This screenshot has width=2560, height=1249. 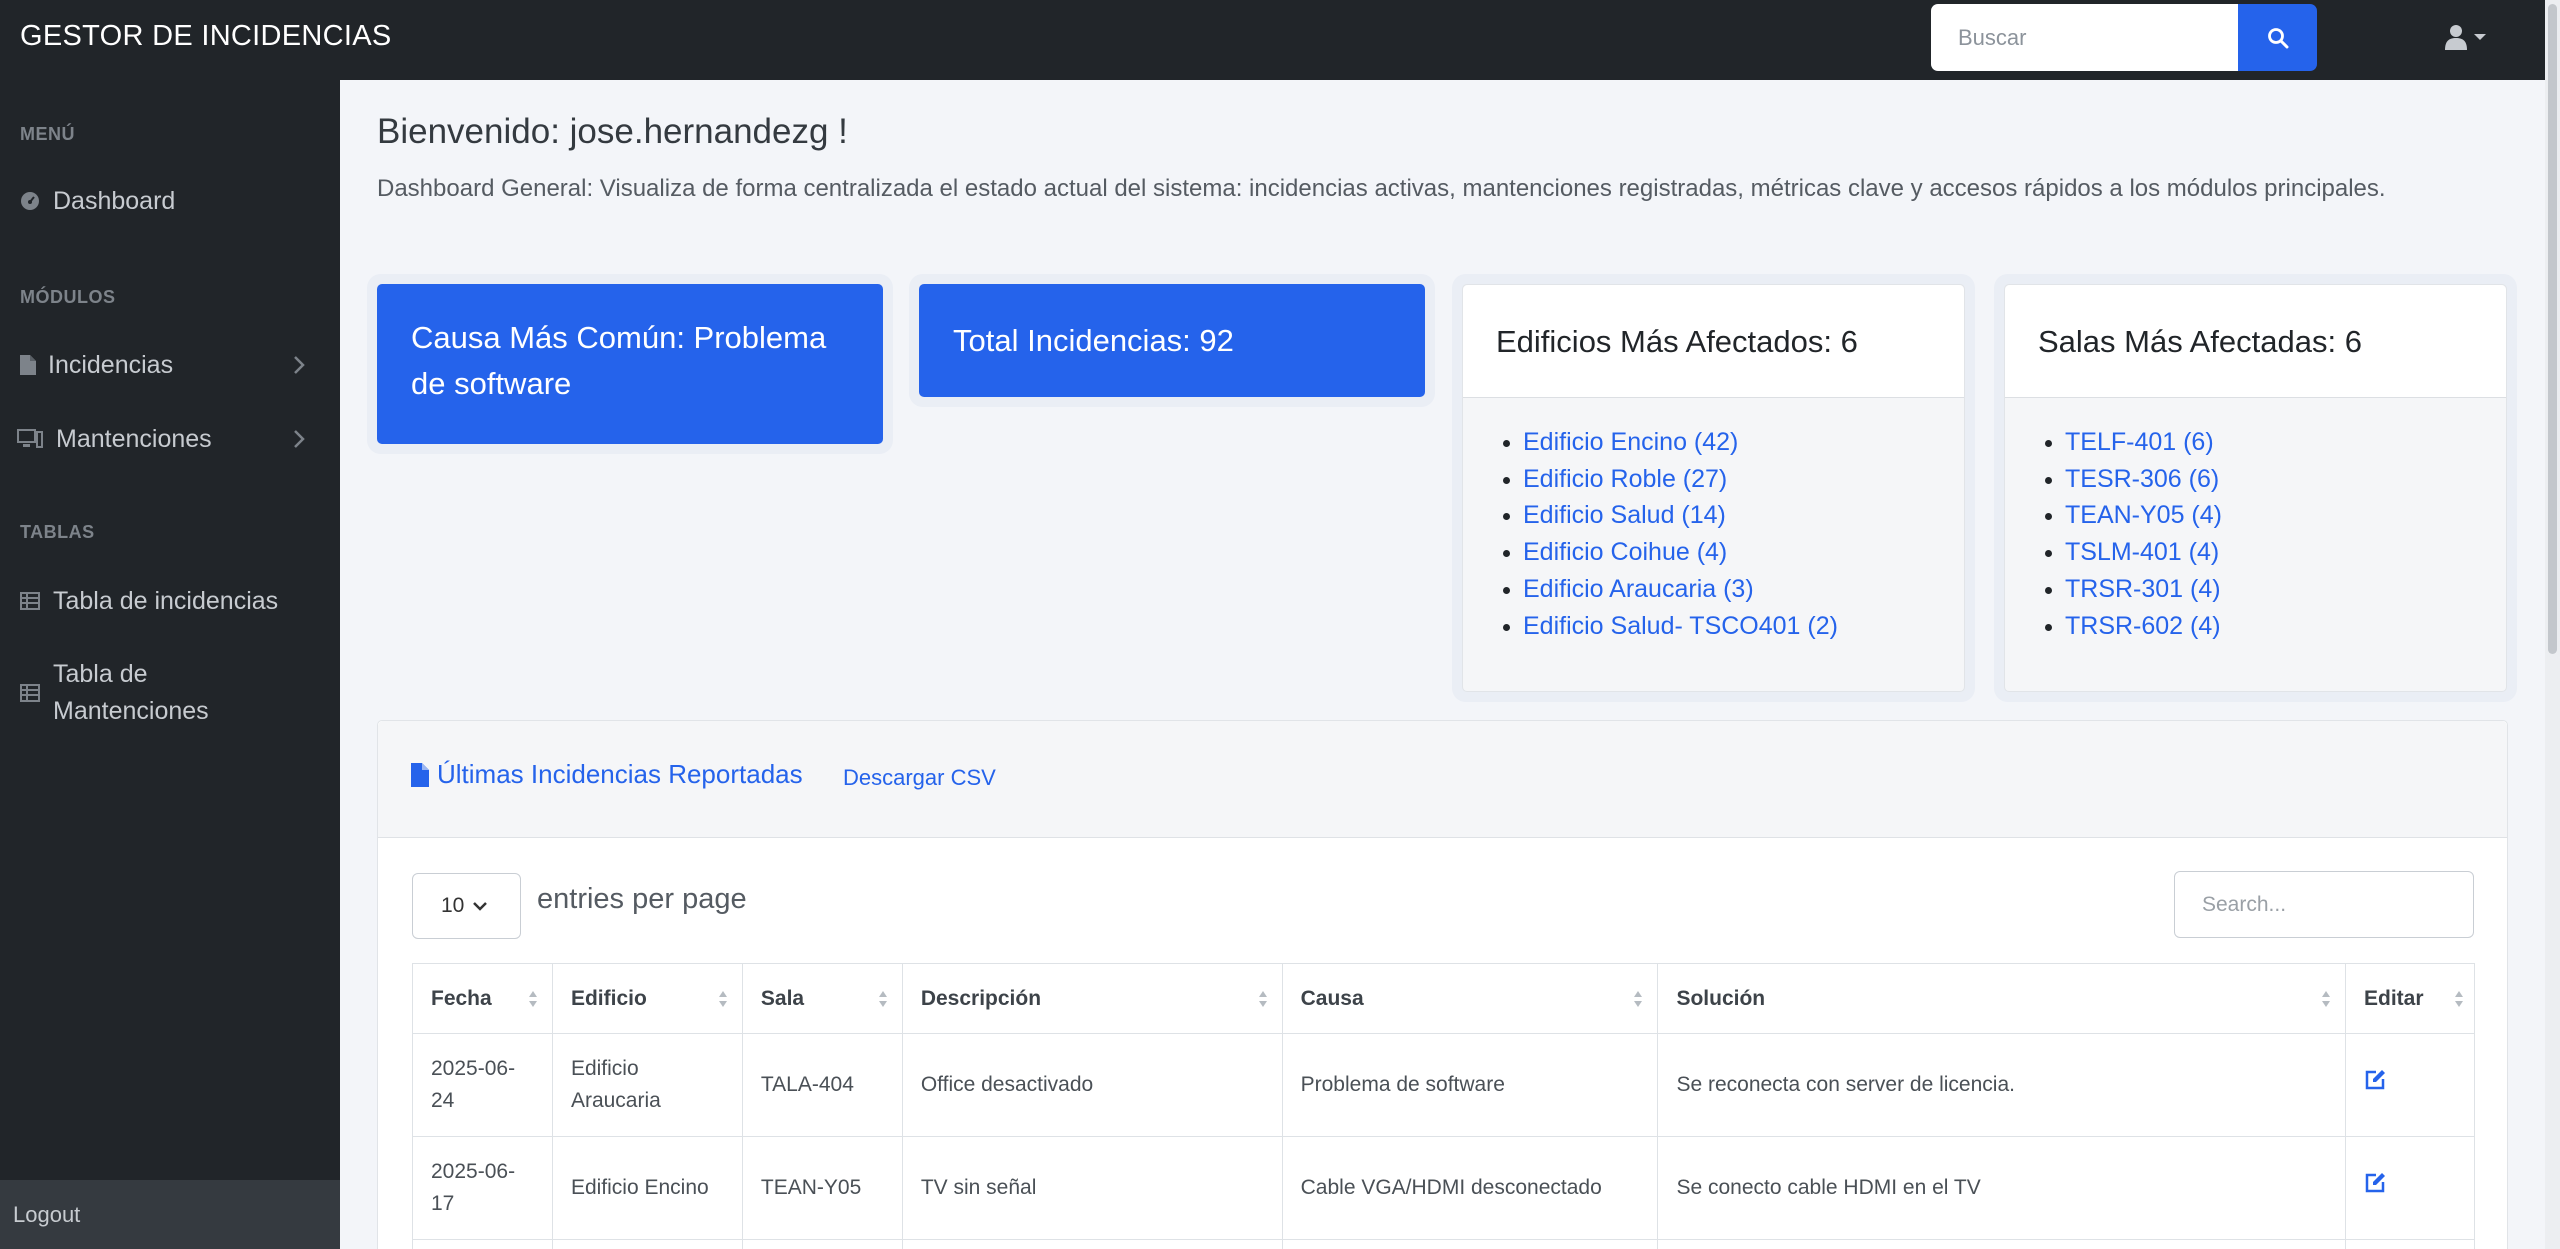 I want to click on cell-edificio: Edificio Encino, so click(x=647, y=1188).